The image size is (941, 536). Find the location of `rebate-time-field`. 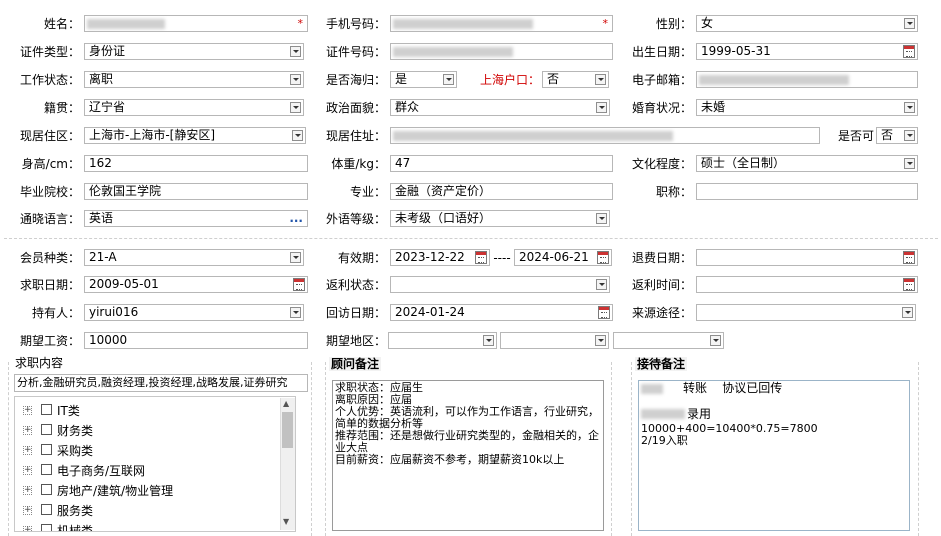

rebate-time-field is located at coordinates (807, 284).